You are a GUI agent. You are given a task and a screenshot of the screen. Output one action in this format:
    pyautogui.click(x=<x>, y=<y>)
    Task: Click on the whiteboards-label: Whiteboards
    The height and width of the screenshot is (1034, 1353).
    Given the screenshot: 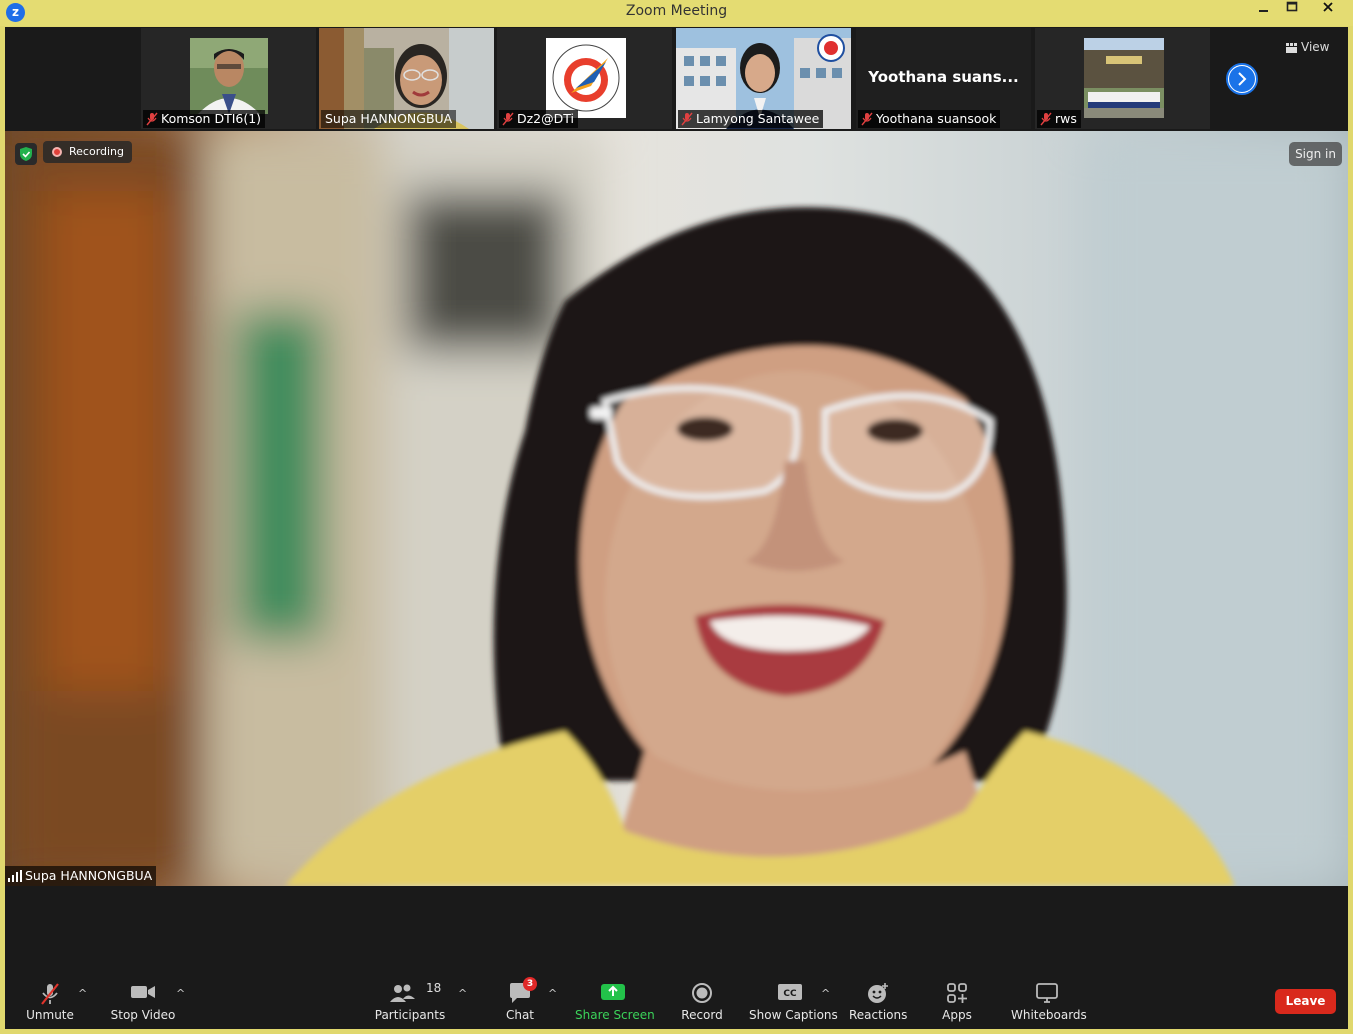 What is the action you would take?
    pyautogui.click(x=1049, y=1015)
    